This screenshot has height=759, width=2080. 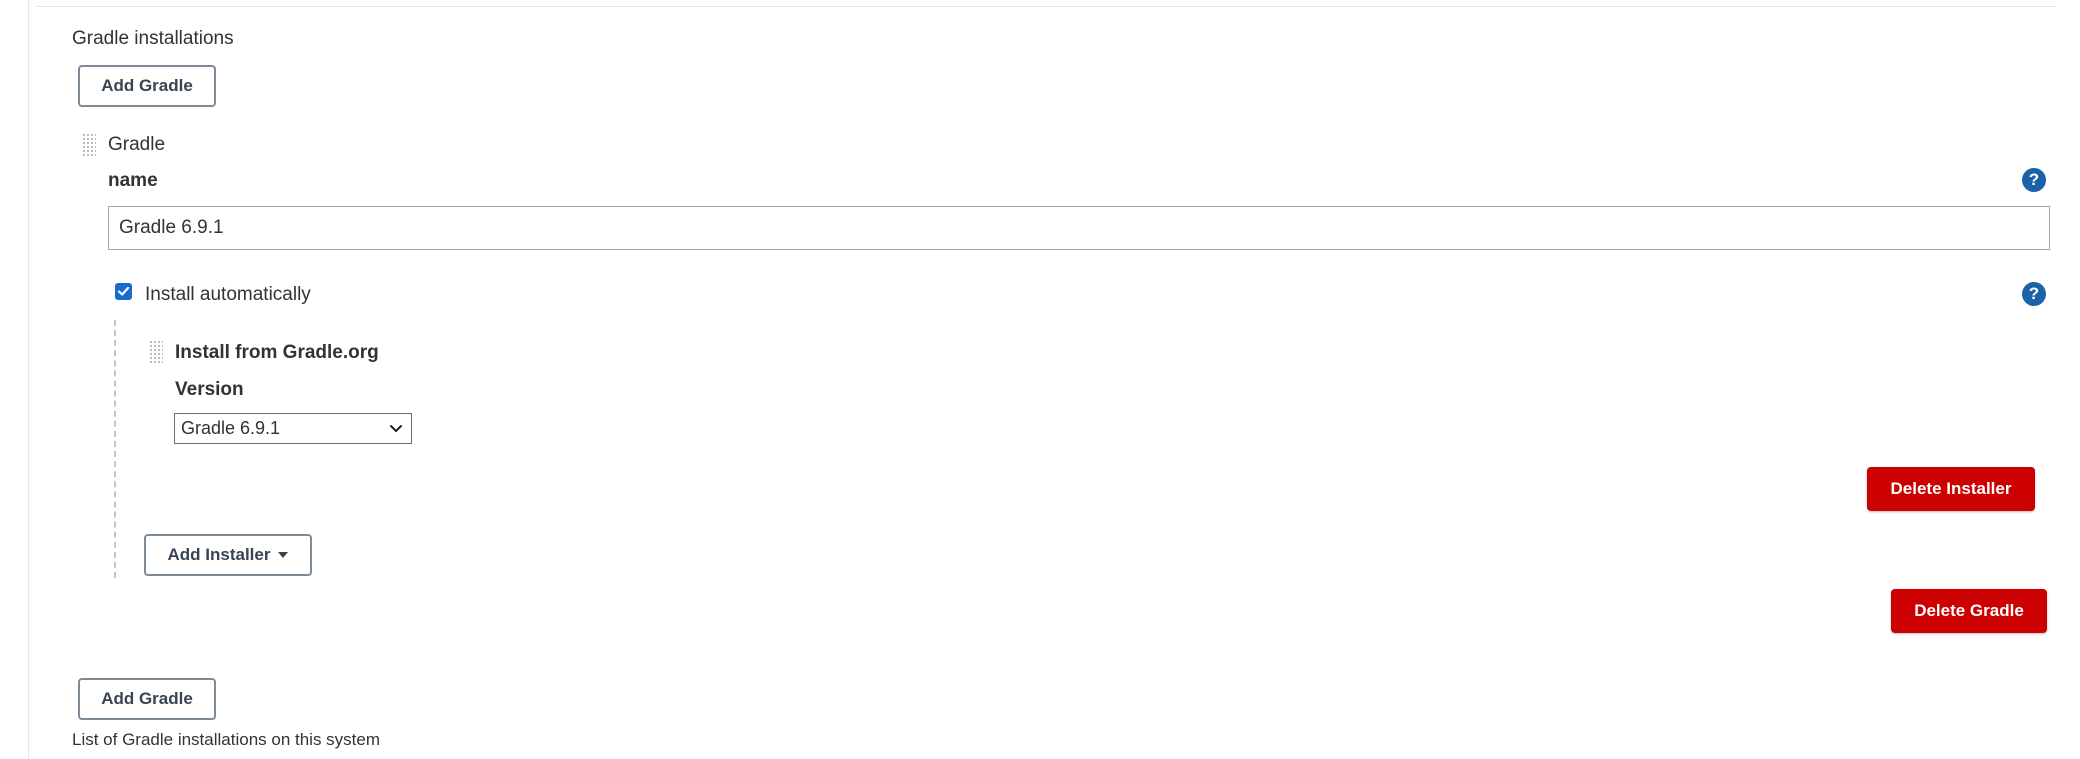 What do you see at coordinates (133, 180) in the screenshot?
I see `name-label: name` at bounding box center [133, 180].